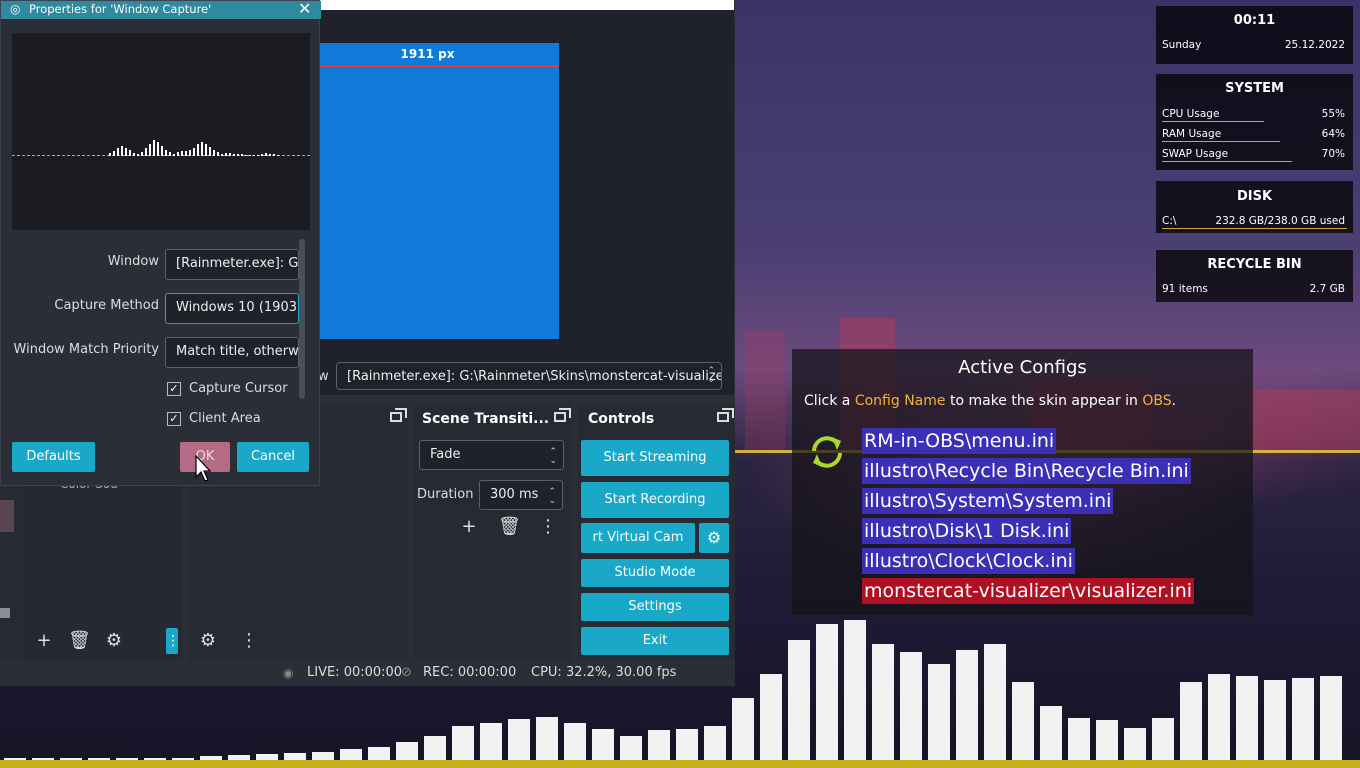 The image size is (1360, 768). Describe the element at coordinates (273, 457) in the screenshot. I see `cancel-button: Cancel` at that location.